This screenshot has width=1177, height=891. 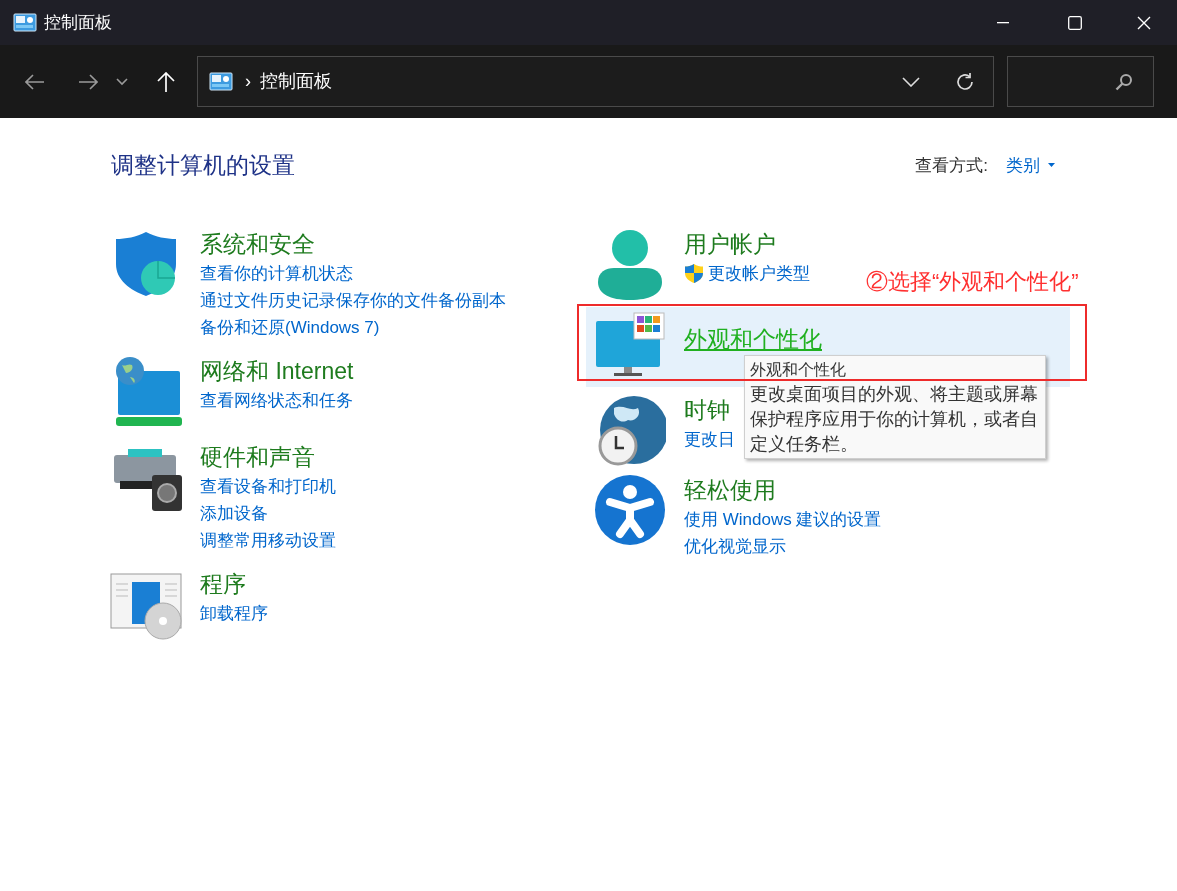 I want to click on address-bar: › 控制面板, so click(x=595, y=81).